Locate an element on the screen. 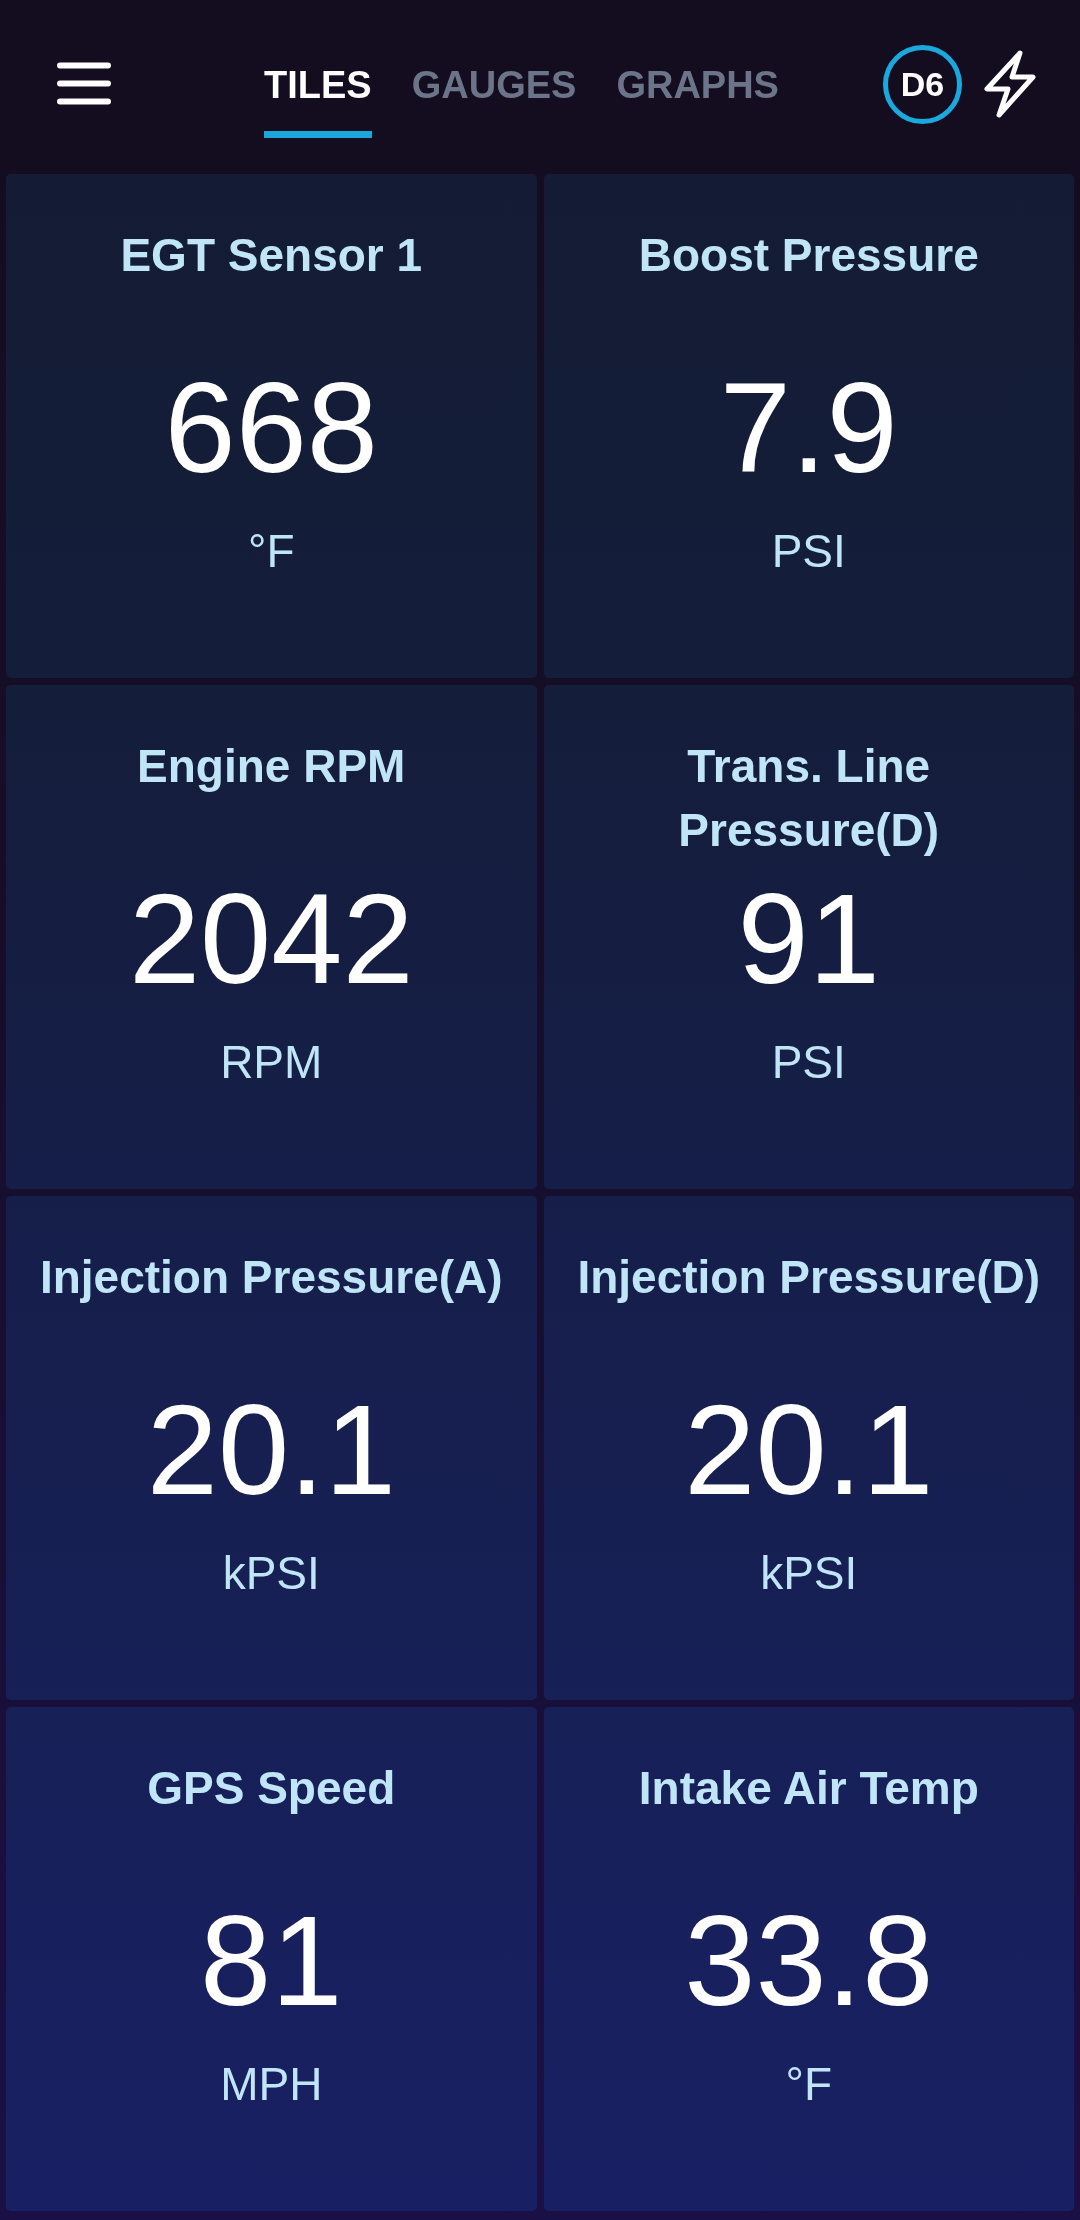  tile-unit: RPM is located at coordinates (271, 1062).